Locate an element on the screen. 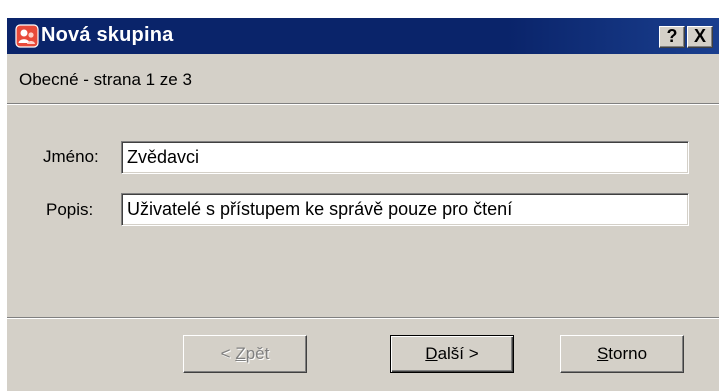  cancel-button-accel: S is located at coordinates (602, 353).